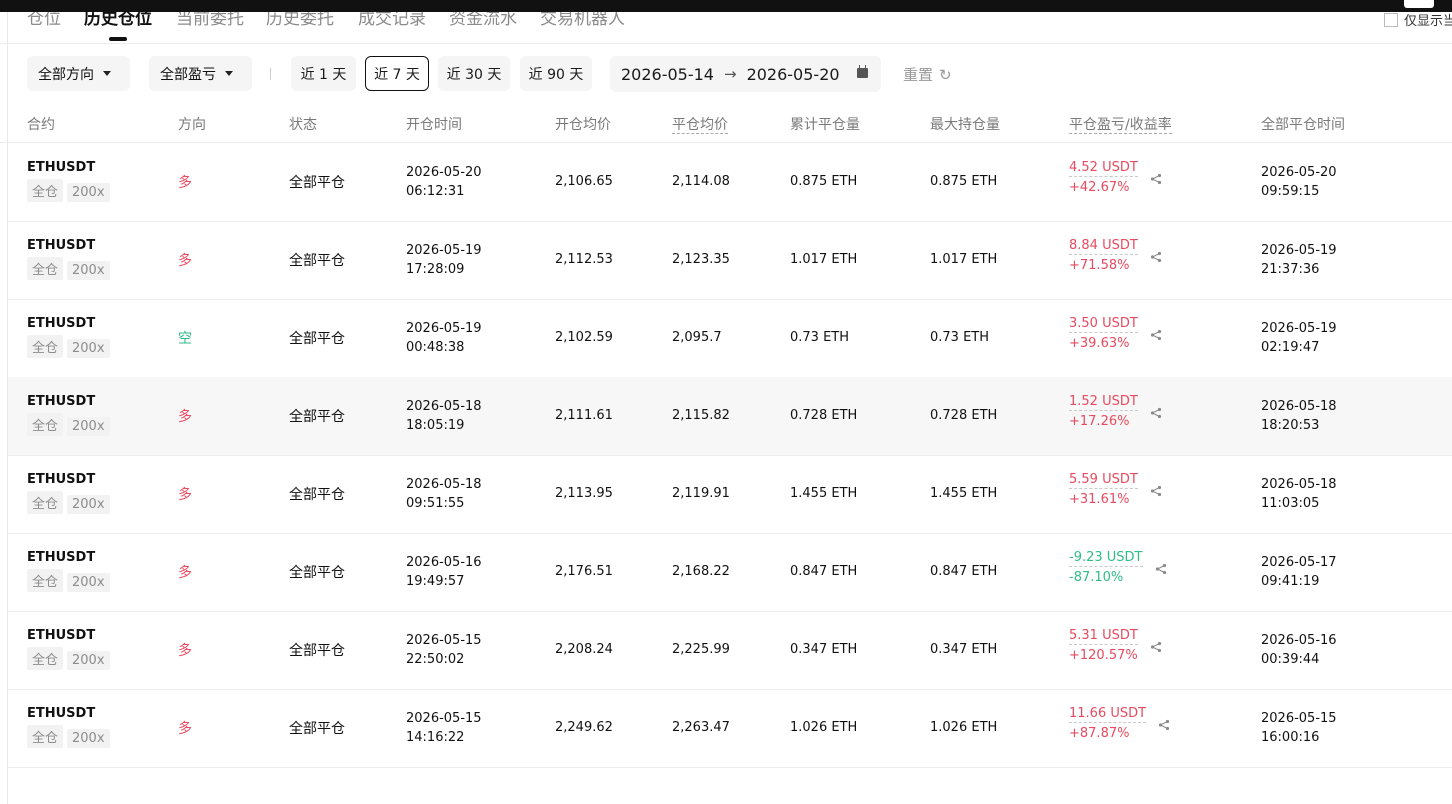  Describe the element at coordinates (825, 125) in the screenshot. I see `col-closed-qty: 累计平仓量` at that location.